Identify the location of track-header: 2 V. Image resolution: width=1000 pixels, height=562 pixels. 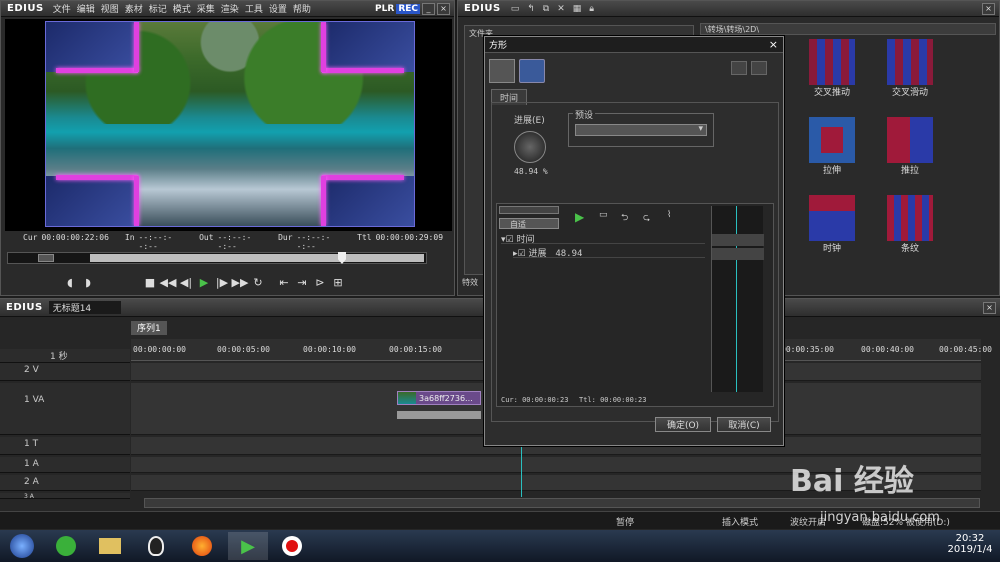
(65, 372).